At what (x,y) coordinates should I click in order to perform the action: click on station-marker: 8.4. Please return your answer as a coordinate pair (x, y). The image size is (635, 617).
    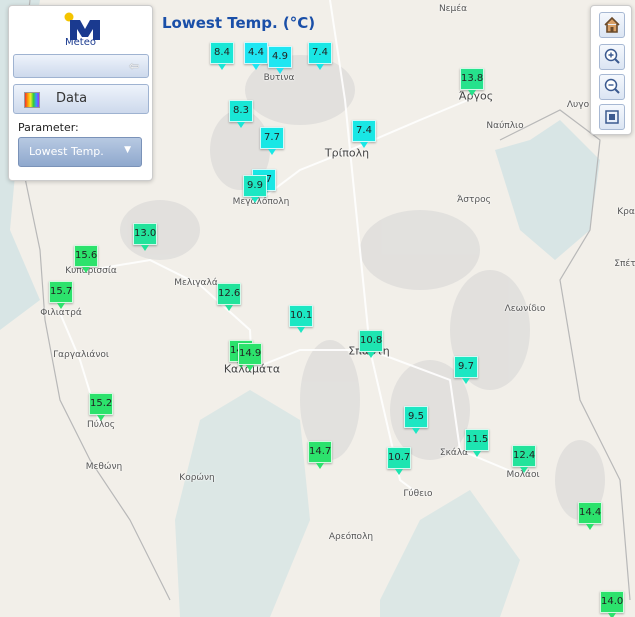
    Looking at the image, I should click on (222, 56).